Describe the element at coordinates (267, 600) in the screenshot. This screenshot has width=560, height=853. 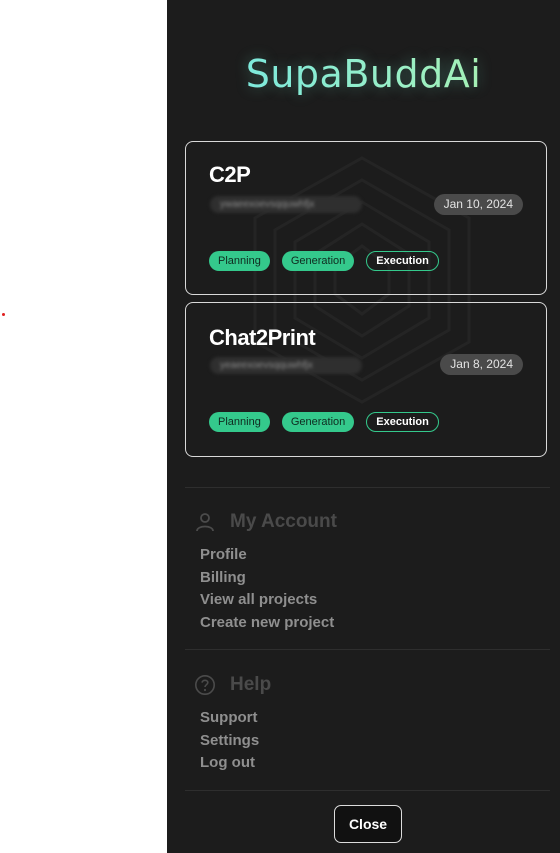
I see `menu-item-view-all-projects: View all projects` at that location.